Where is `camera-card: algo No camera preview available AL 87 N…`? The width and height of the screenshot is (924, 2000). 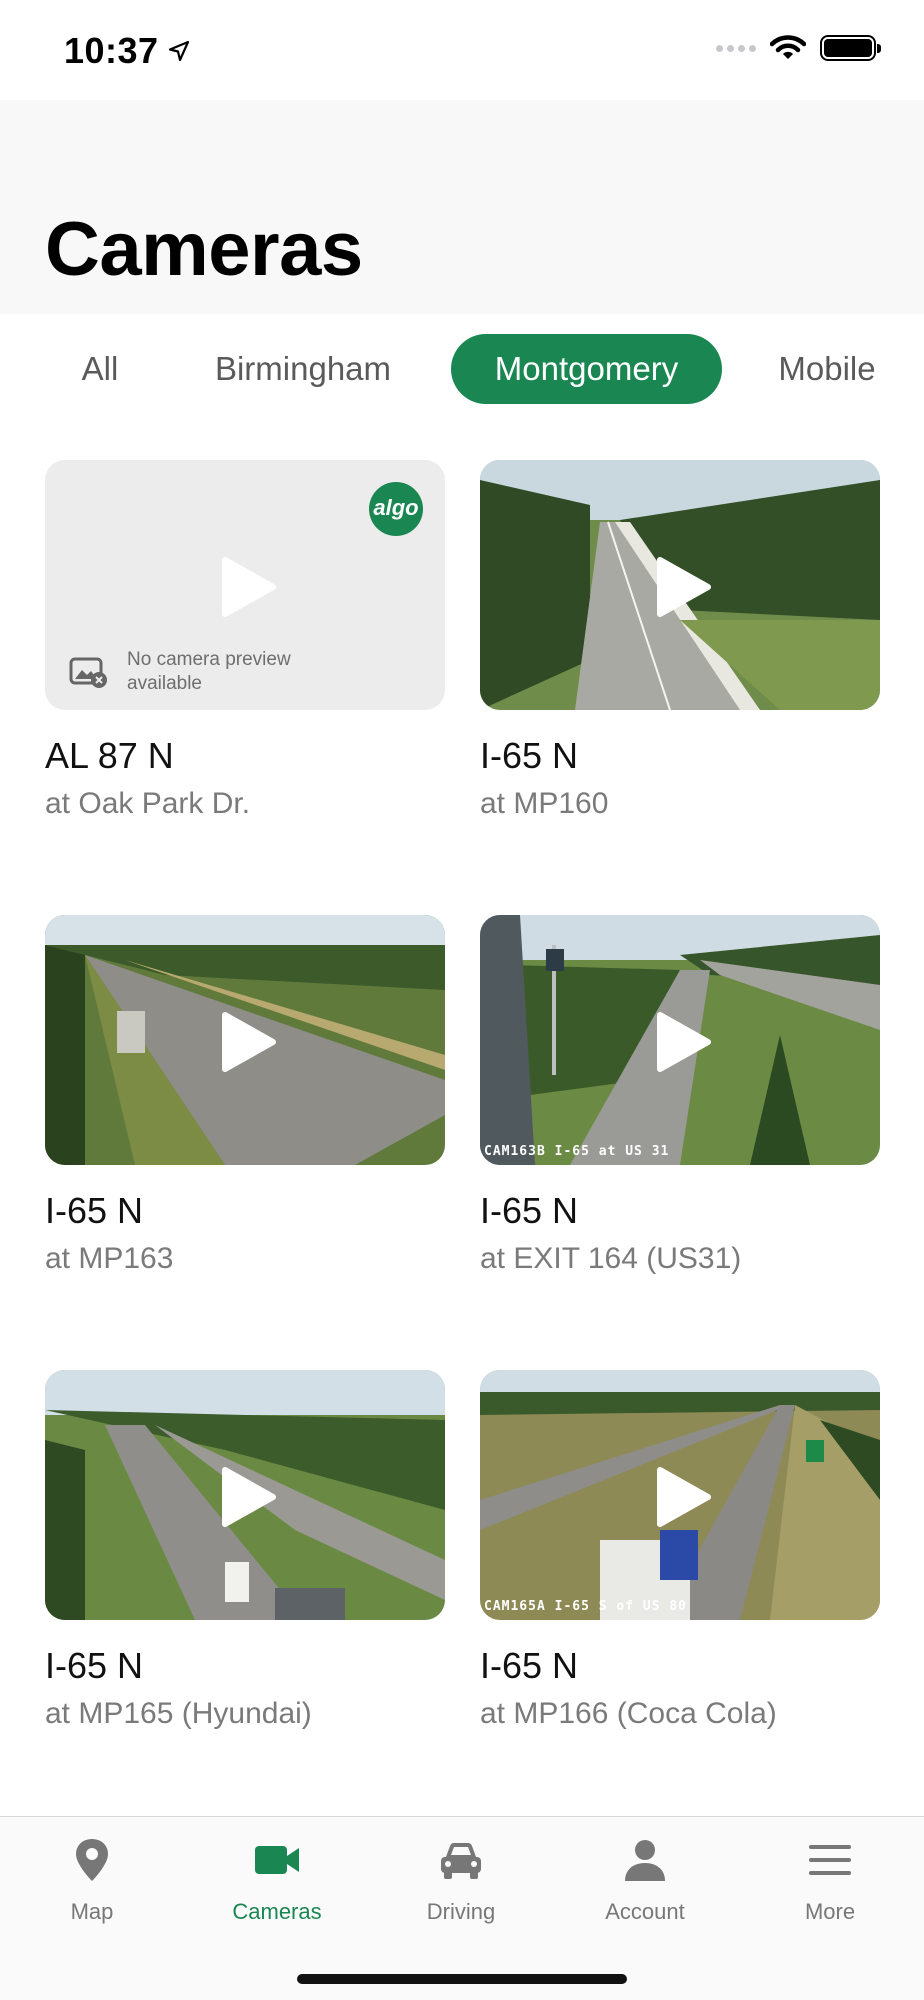
camera-card: algo No camera preview available AL 87 N… is located at coordinates (245, 642).